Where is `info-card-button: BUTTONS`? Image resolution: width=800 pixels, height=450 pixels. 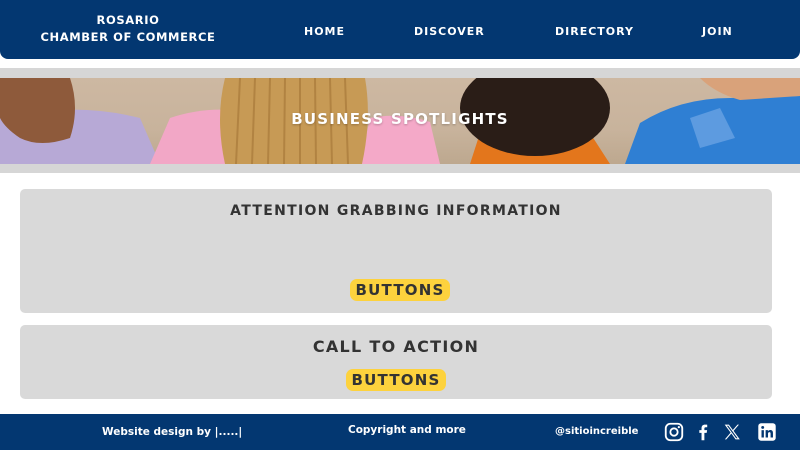 info-card-button: BUTTONS is located at coordinates (400, 290).